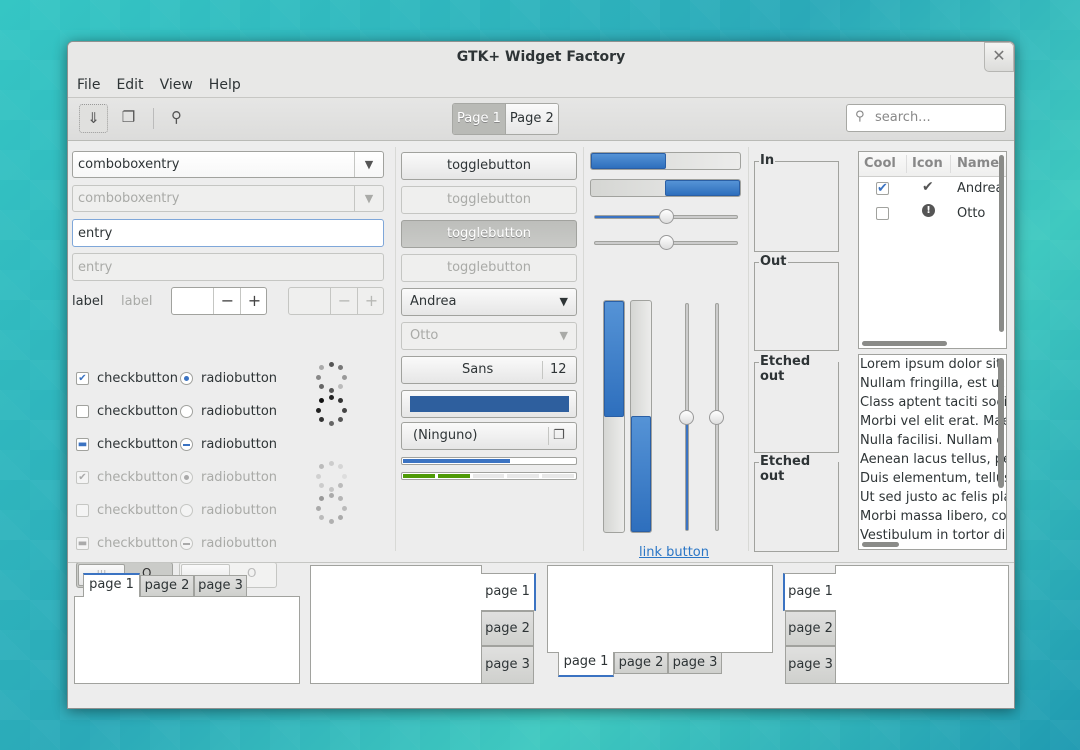 The image size is (1080, 750). I want to click on tree-view: Cool Icon Name ✔ ✔ Andrea ! Otto, so click(932, 250).